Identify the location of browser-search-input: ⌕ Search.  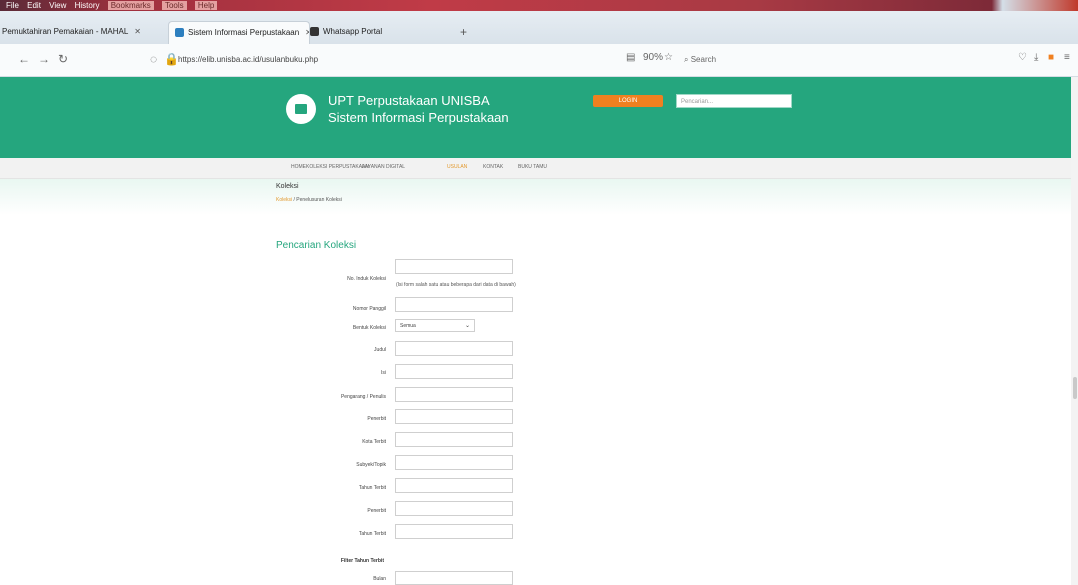
(744, 60).